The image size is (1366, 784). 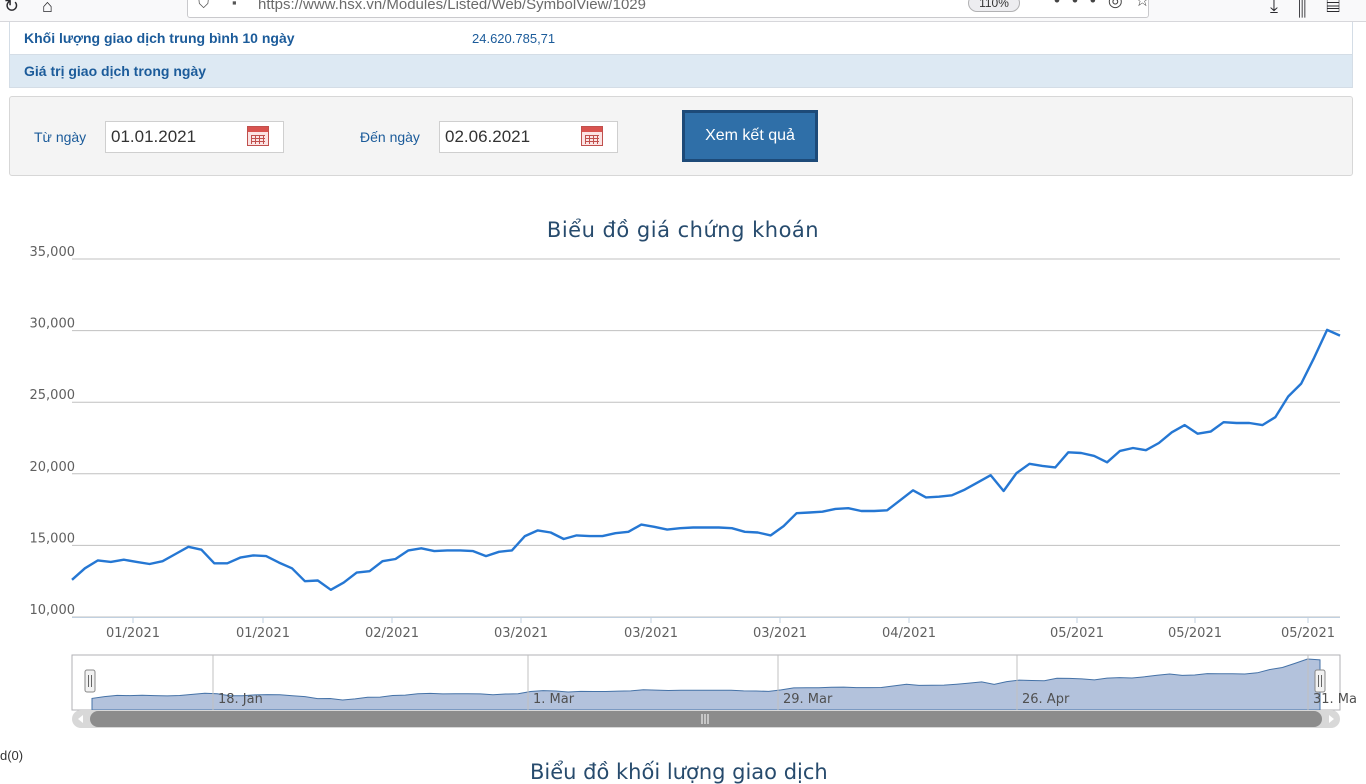 I want to click on volume-chart-title: Biểu đồ khối lượng giao dịch, so click(x=679, y=772).